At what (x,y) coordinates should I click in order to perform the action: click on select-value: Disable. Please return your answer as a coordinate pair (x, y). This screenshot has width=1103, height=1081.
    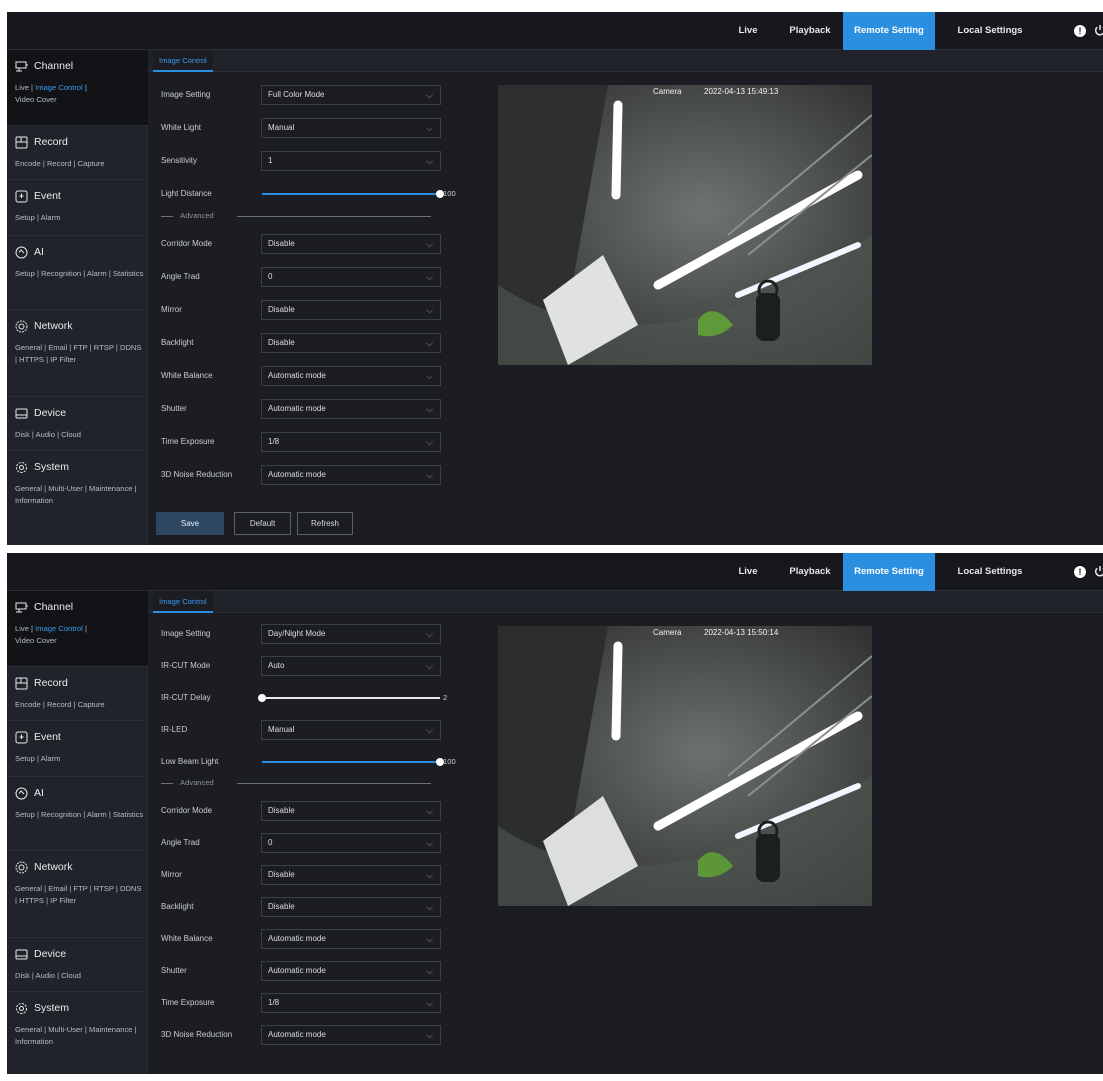
    Looking at the image, I should click on (281, 309).